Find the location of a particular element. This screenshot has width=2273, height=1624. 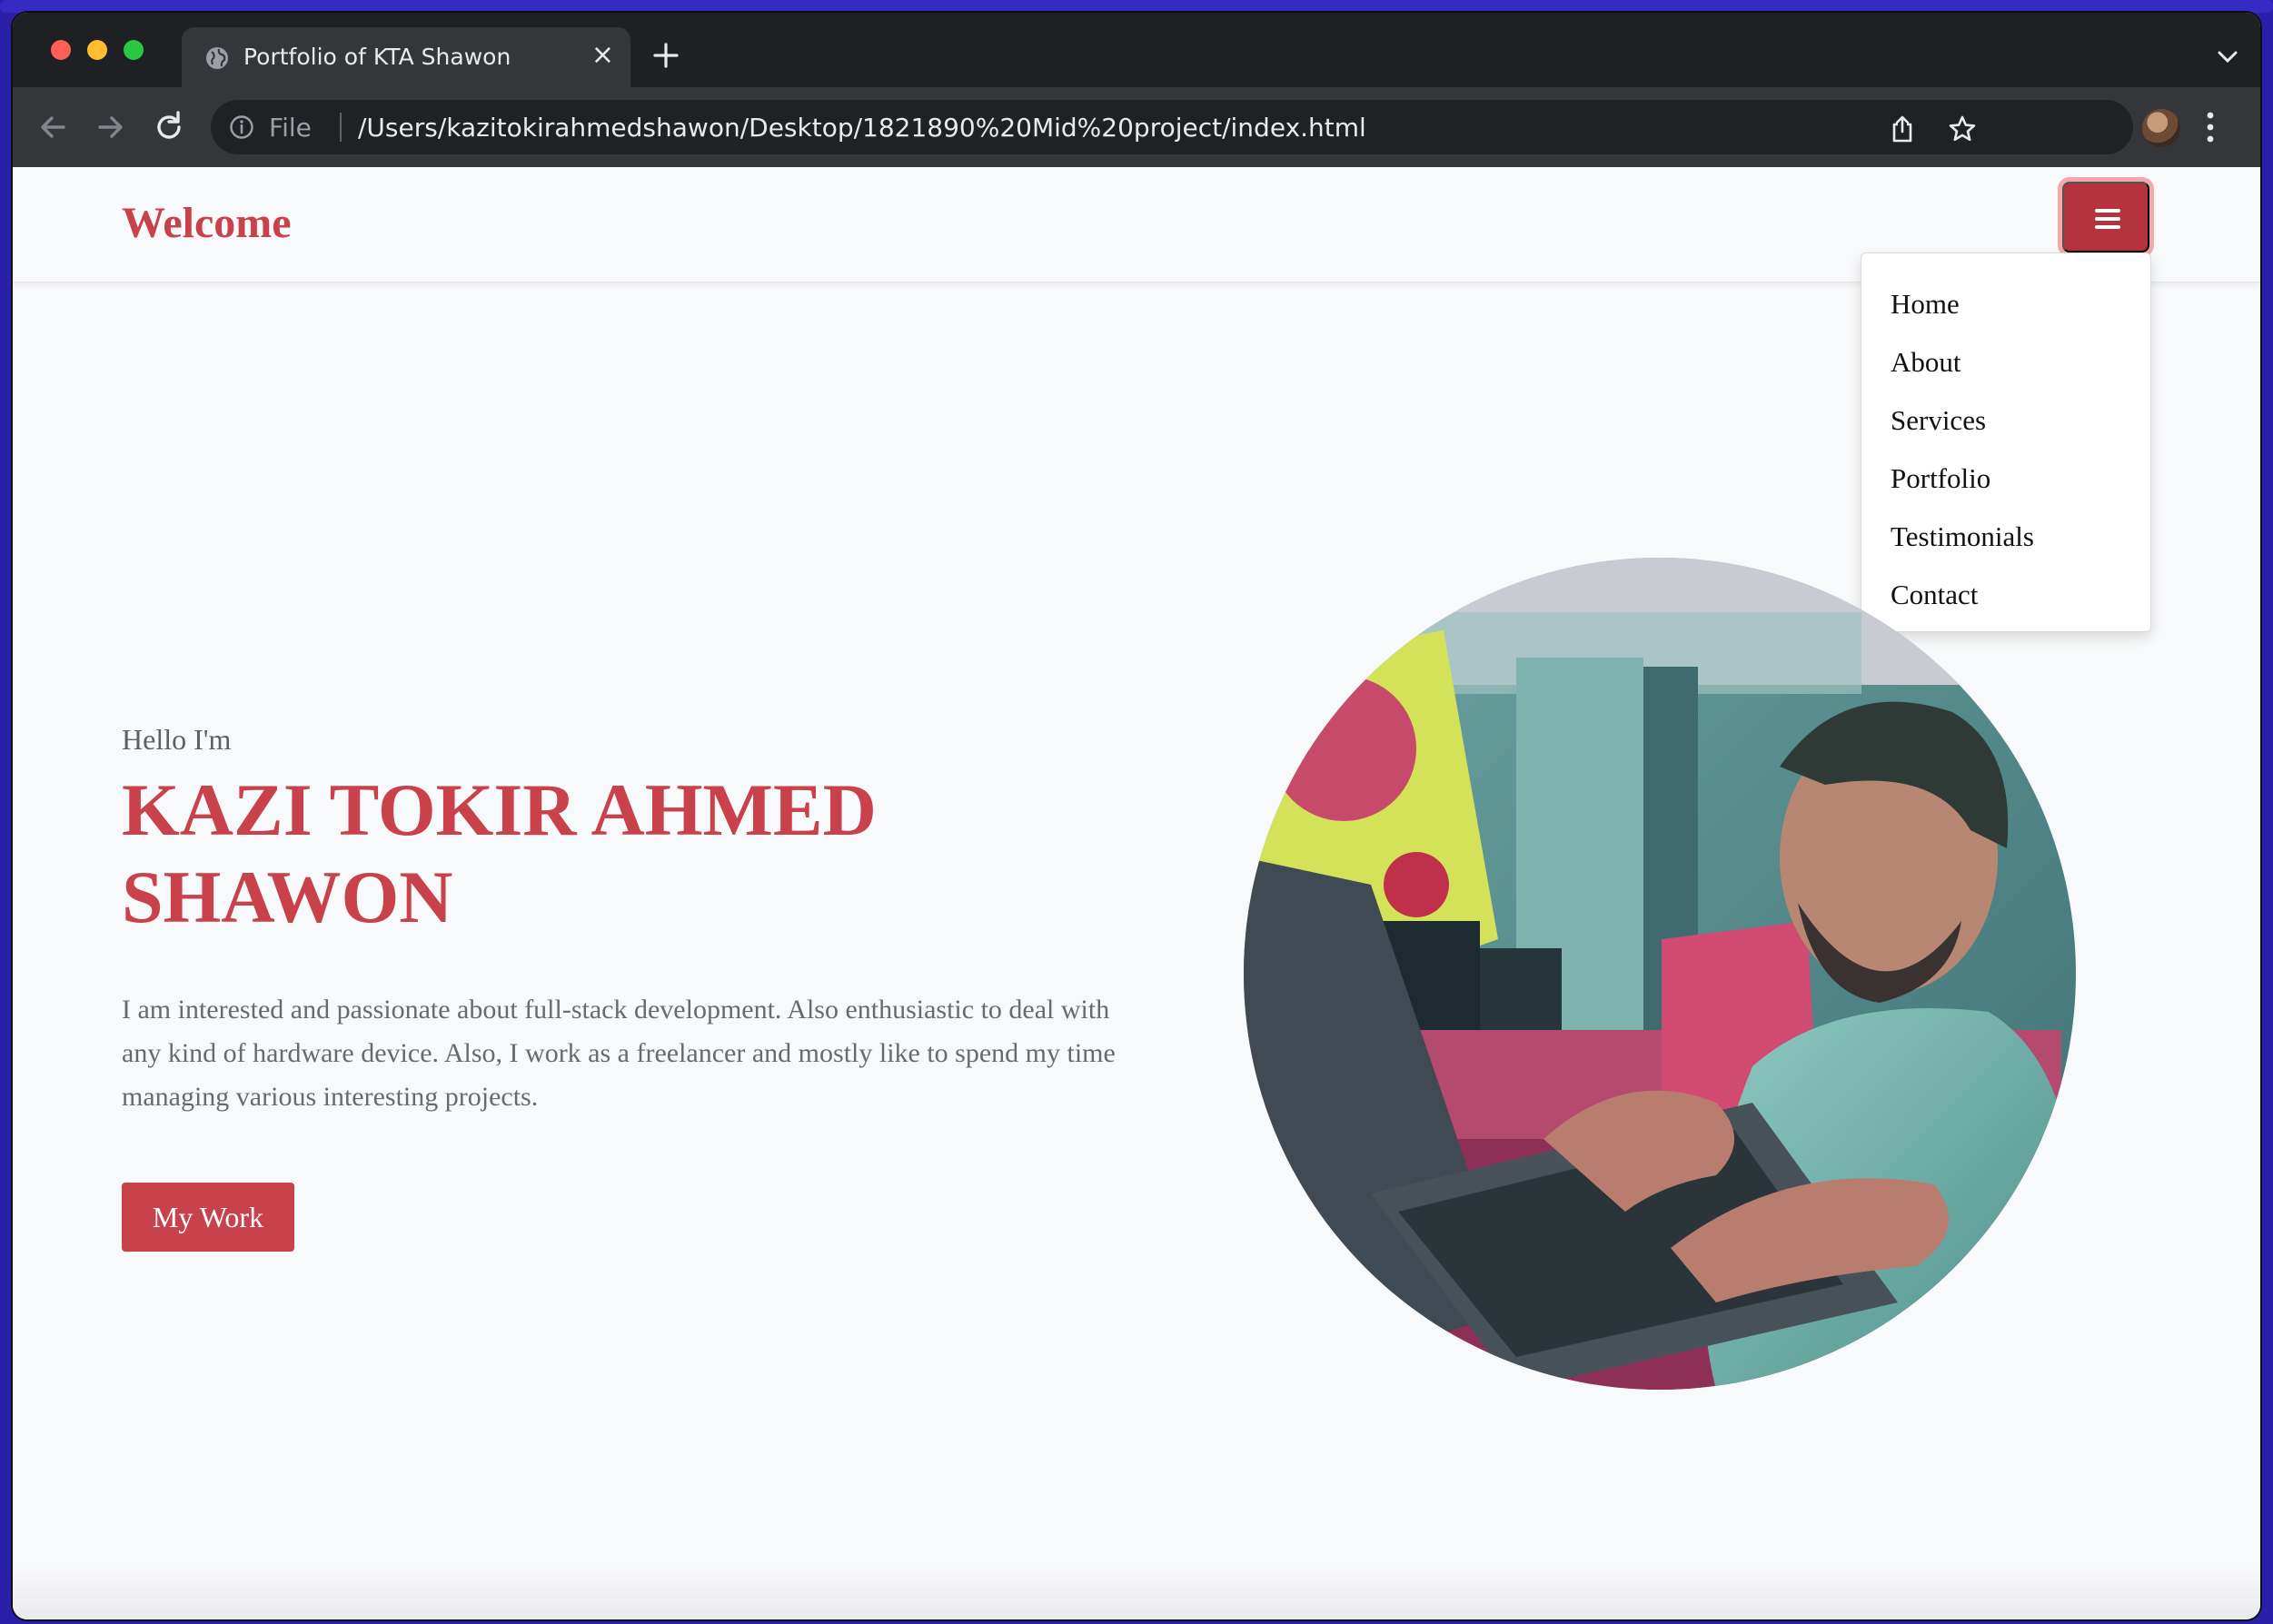

kebab-menu-icon is located at coordinates (2211, 127).